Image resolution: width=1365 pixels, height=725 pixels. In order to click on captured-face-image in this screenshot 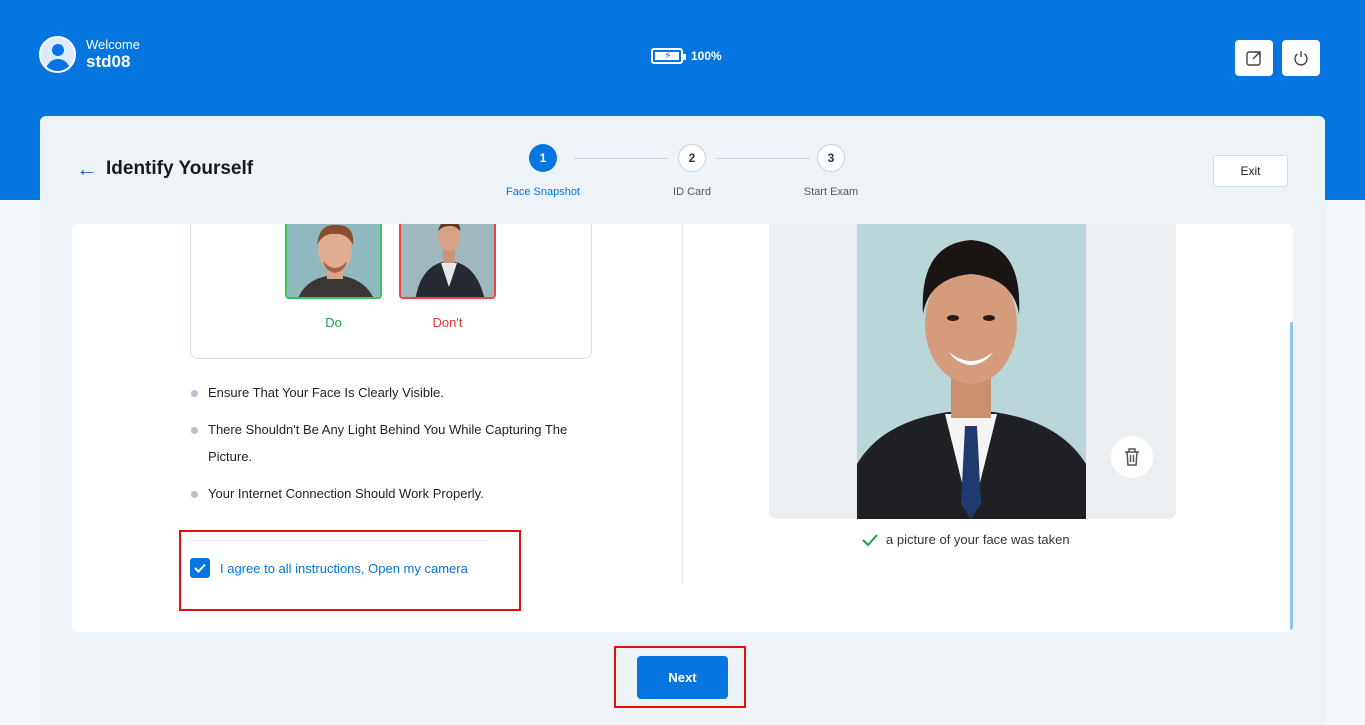, I will do `click(971, 371)`.